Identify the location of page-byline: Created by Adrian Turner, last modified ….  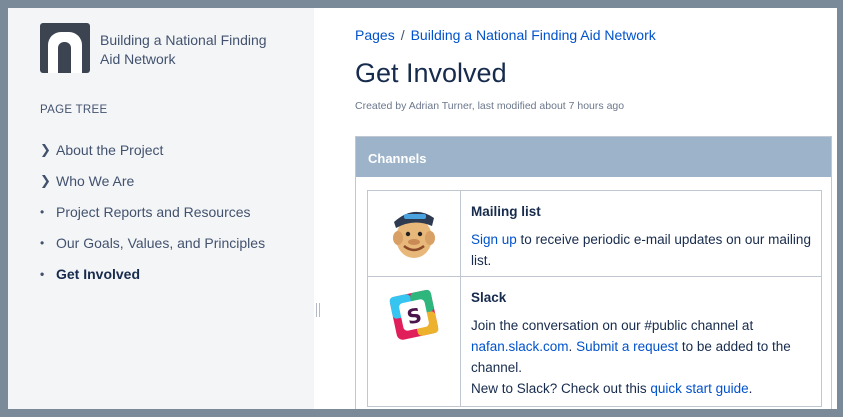
(490, 106).